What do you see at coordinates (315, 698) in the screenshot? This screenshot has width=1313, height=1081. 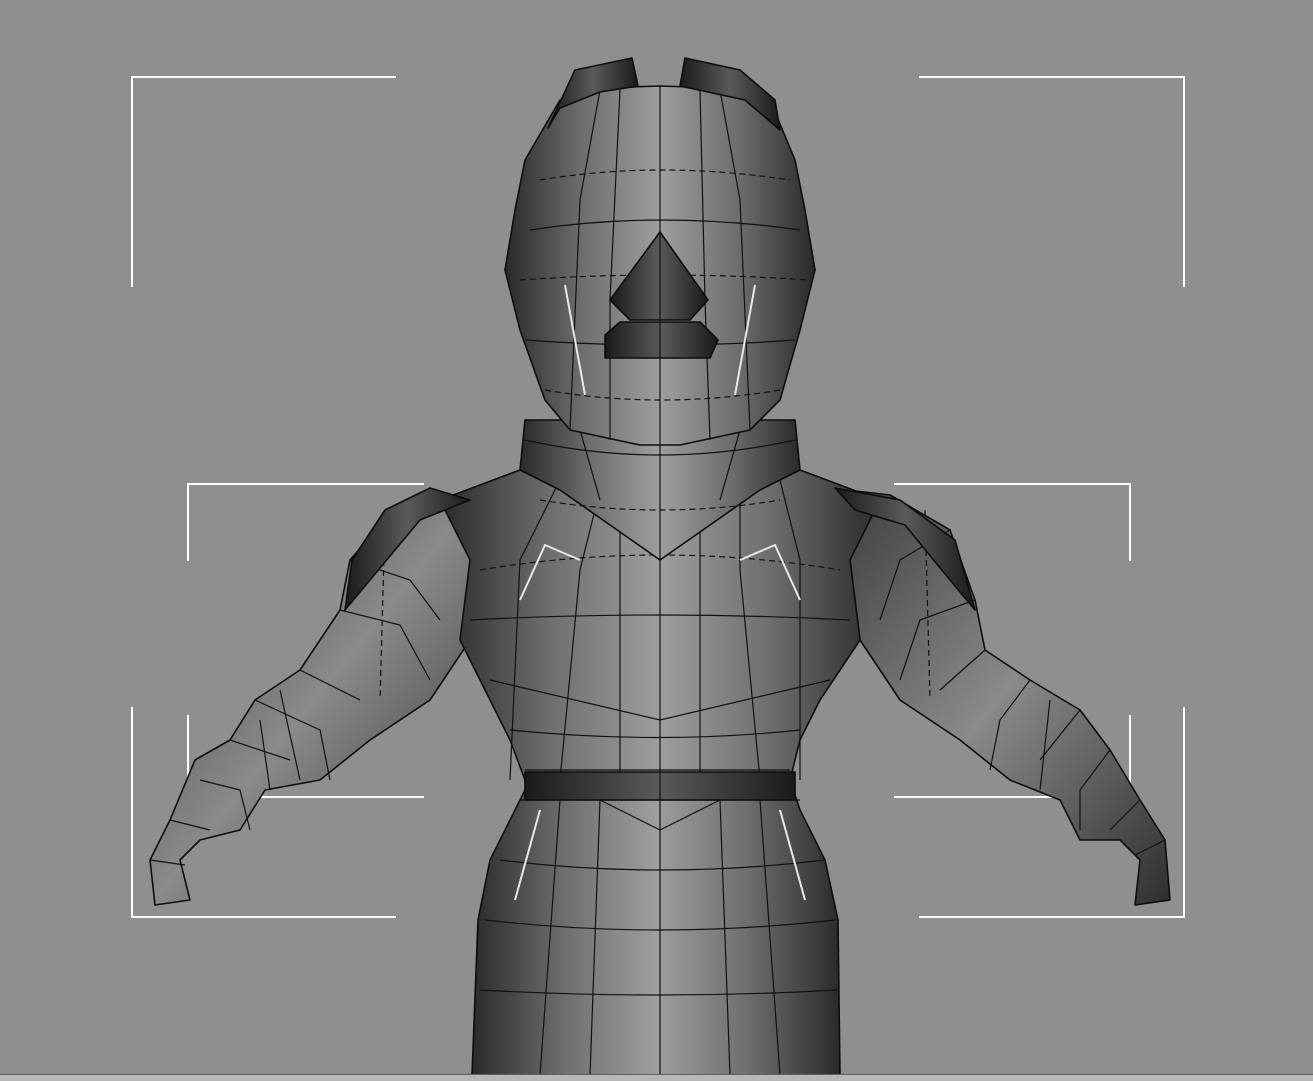 I see `left-arm` at bounding box center [315, 698].